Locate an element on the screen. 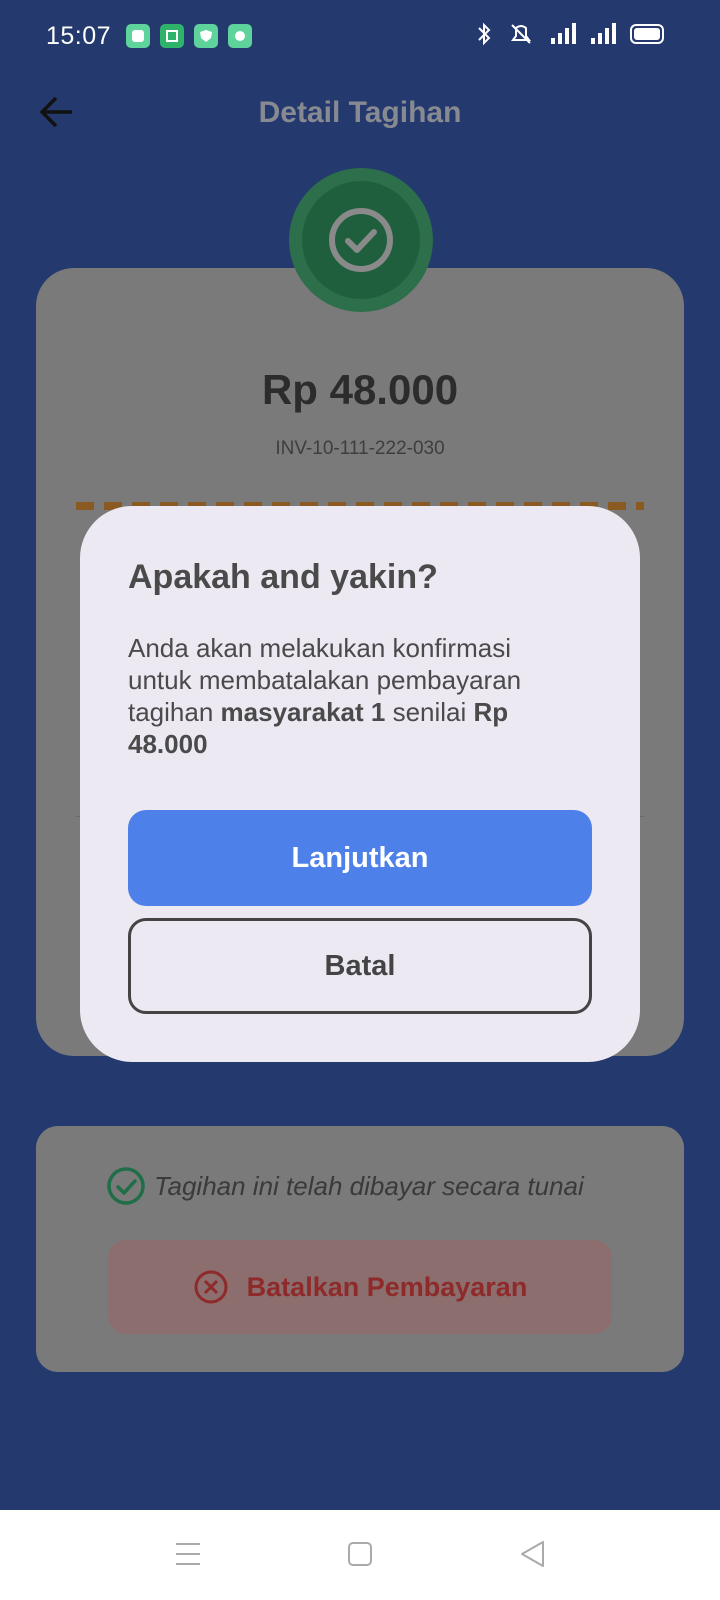 This screenshot has height=1600, width=720. square-icon is located at coordinates (360, 1554).